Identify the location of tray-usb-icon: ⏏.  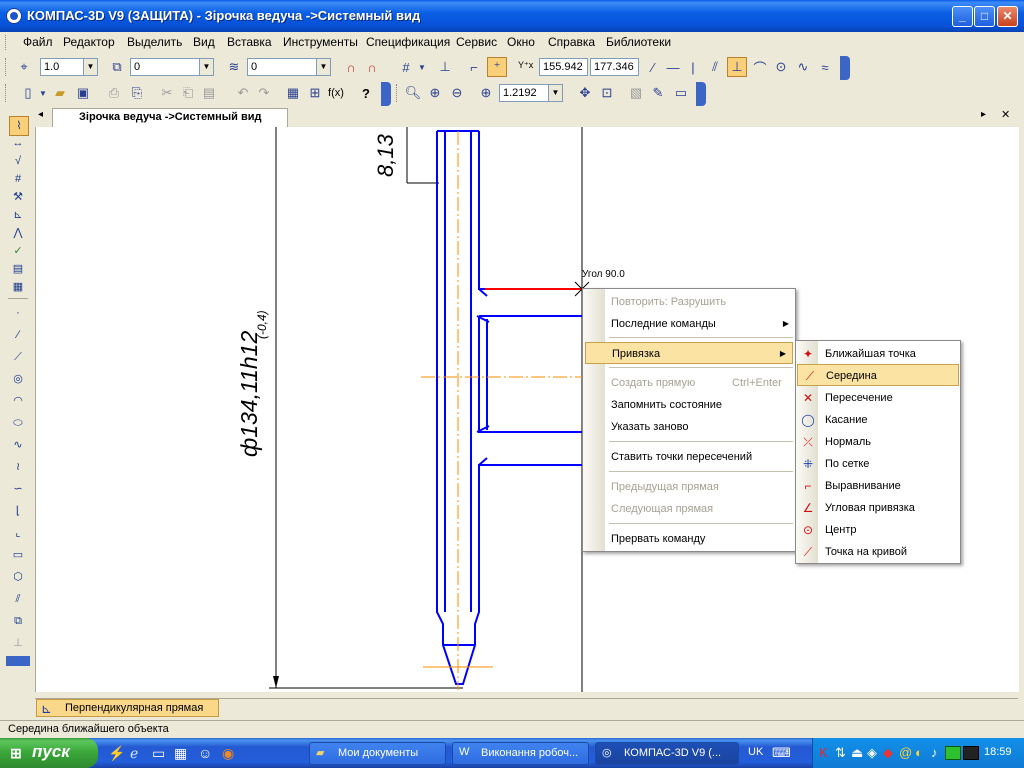
(857, 753).